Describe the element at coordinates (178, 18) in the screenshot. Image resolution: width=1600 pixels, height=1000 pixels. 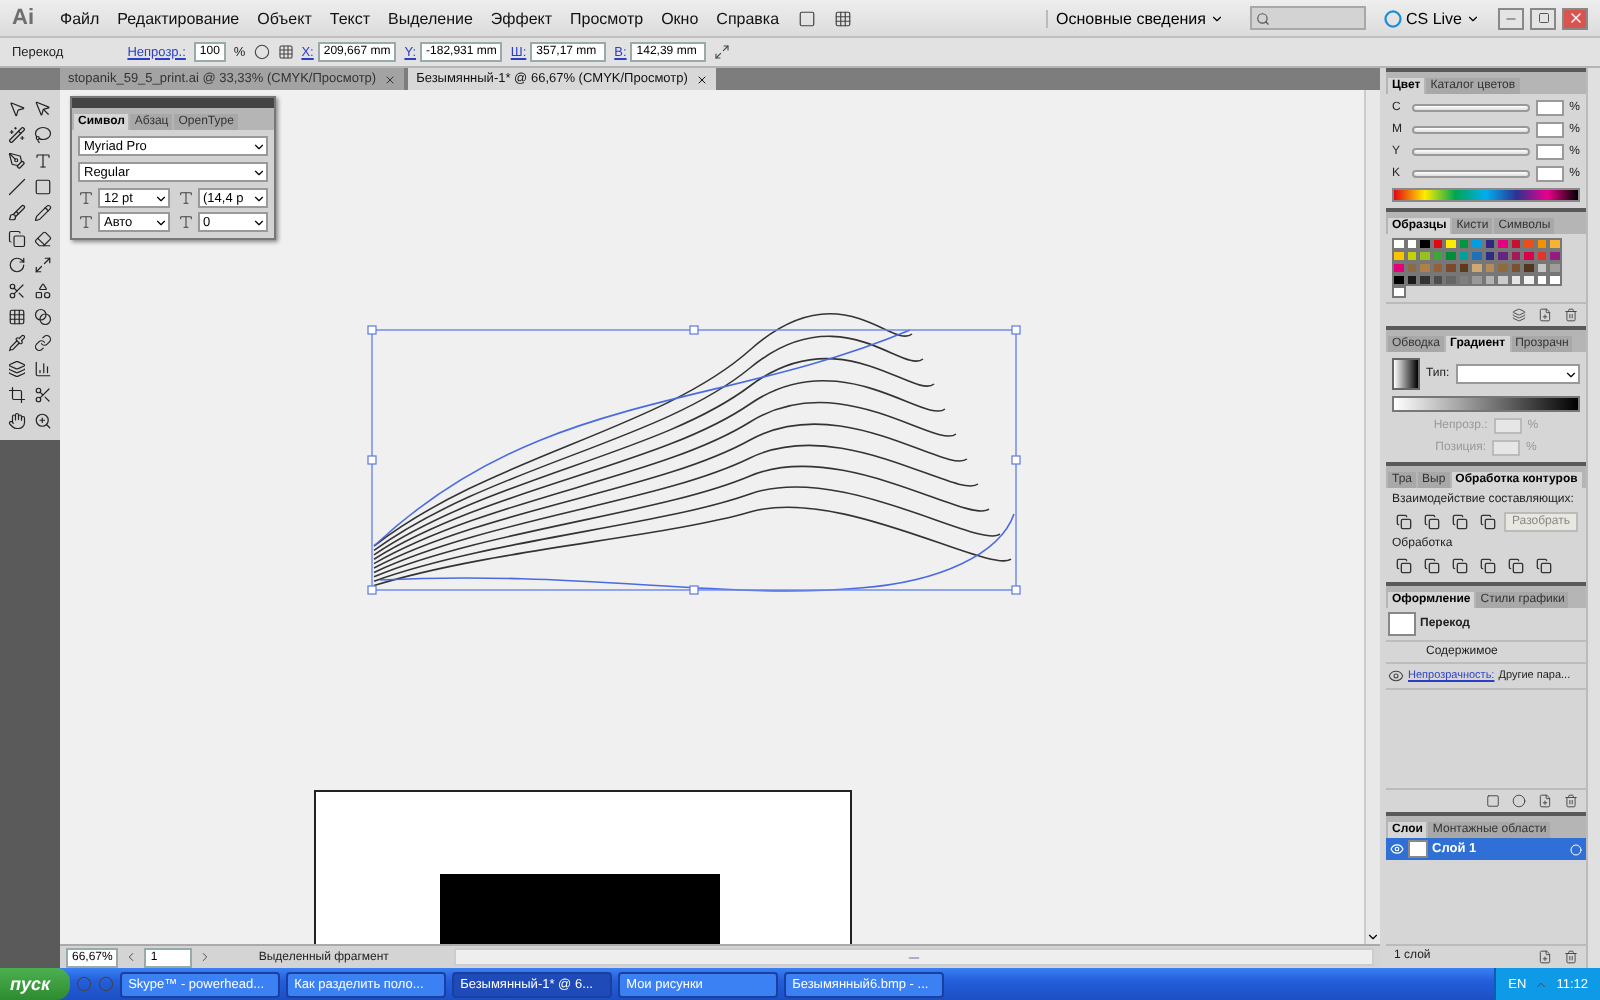
I see `menu-item: Редактирование` at that location.